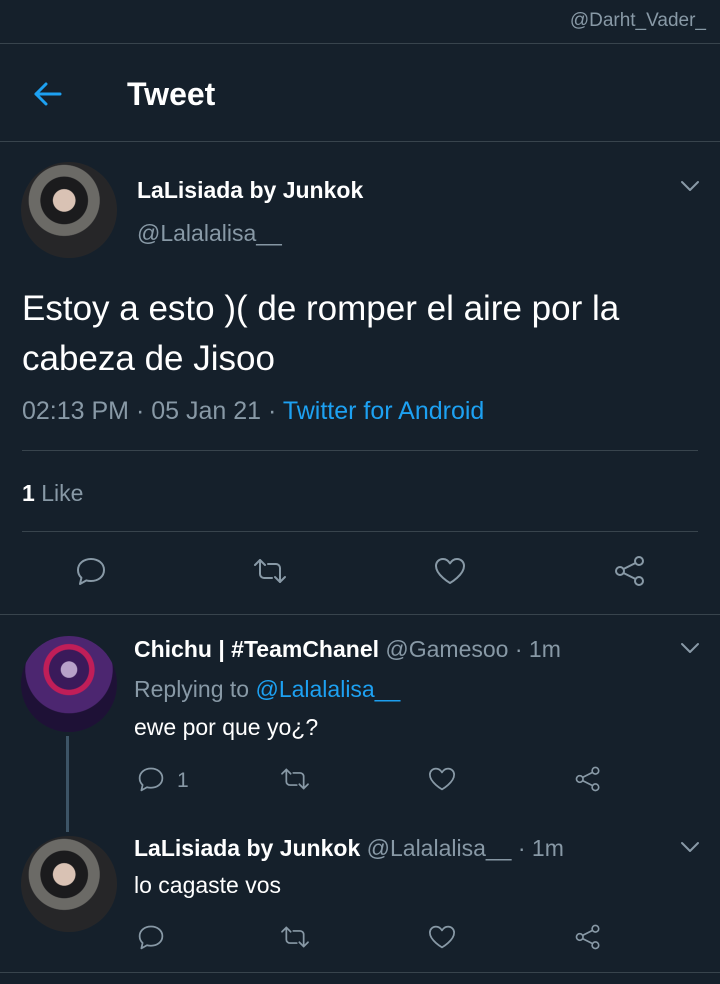 The height and width of the screenshot is (984, 720). What do you see at coordinates (76, 411) in the screenshot?
I see `tweet-time: 02:13 PM` at bounding box center [76, 411].